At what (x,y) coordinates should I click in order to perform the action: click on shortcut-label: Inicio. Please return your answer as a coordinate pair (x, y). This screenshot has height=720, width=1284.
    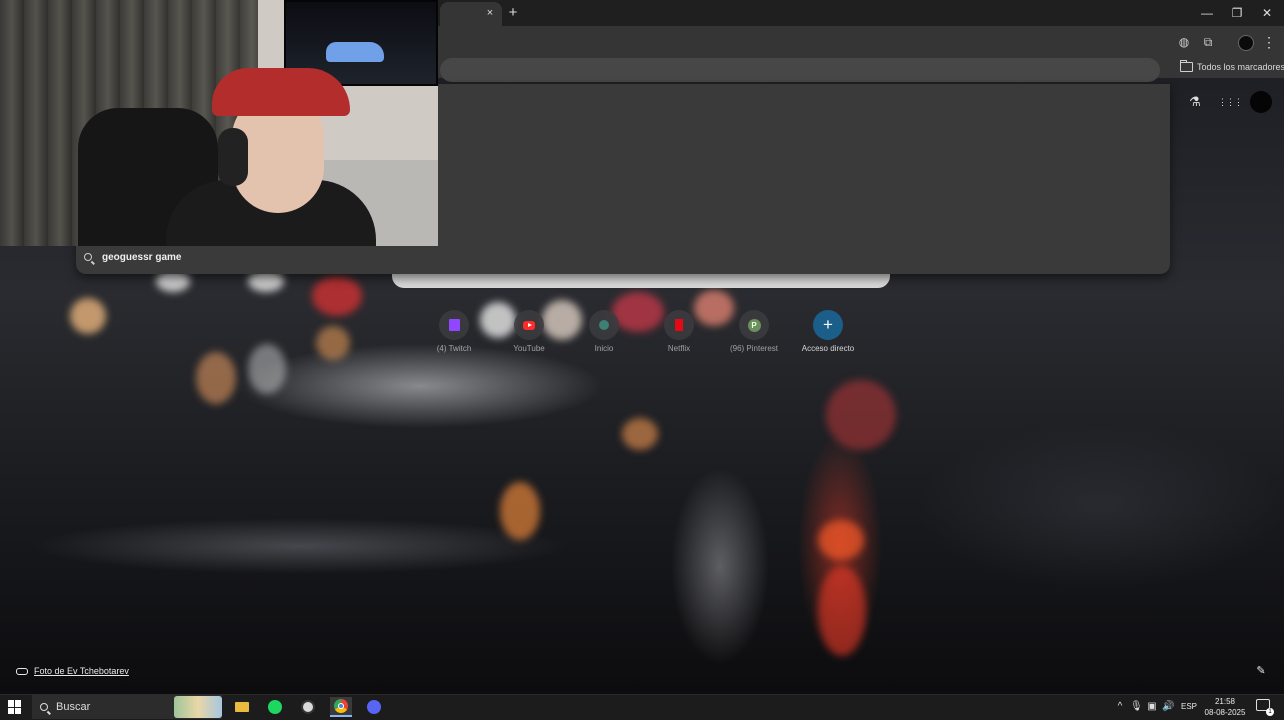
    Looking at the image, I should click on (604, 348).